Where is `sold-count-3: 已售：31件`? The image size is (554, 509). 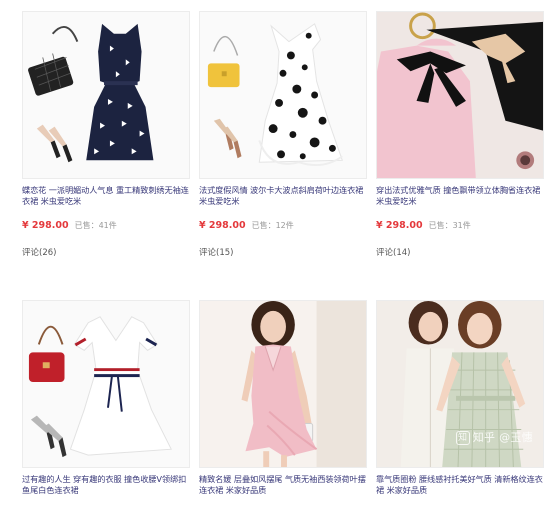
sold-count-3: 已售：31件 is located at coordinates (449, 225).